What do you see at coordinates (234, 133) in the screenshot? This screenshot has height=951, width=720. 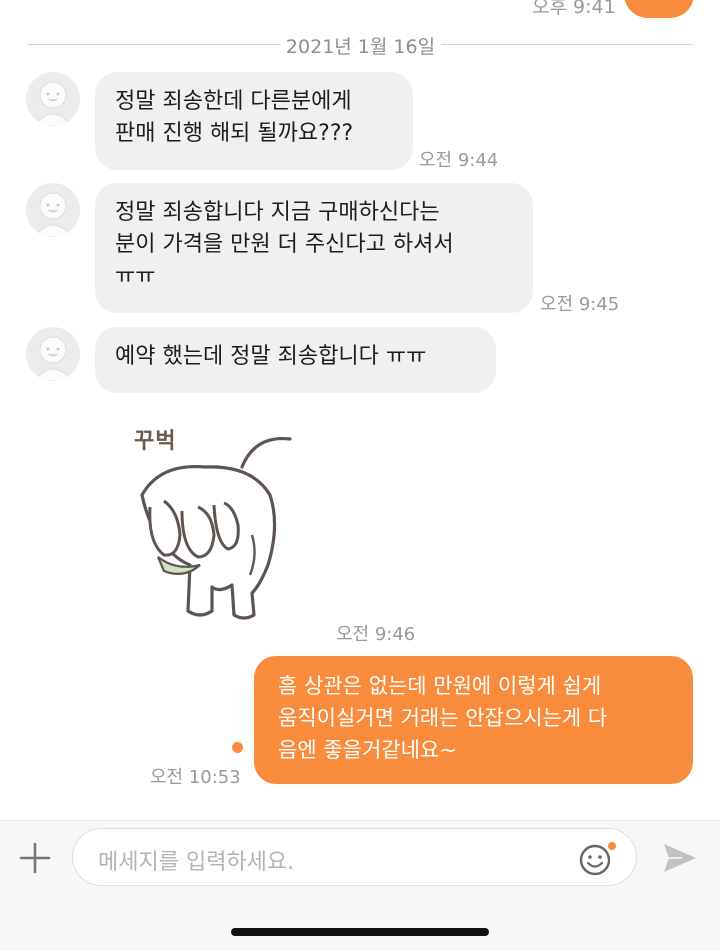 I see `message-line: 판매 진행 해되 될까요???` at bounding box center [234, 133].